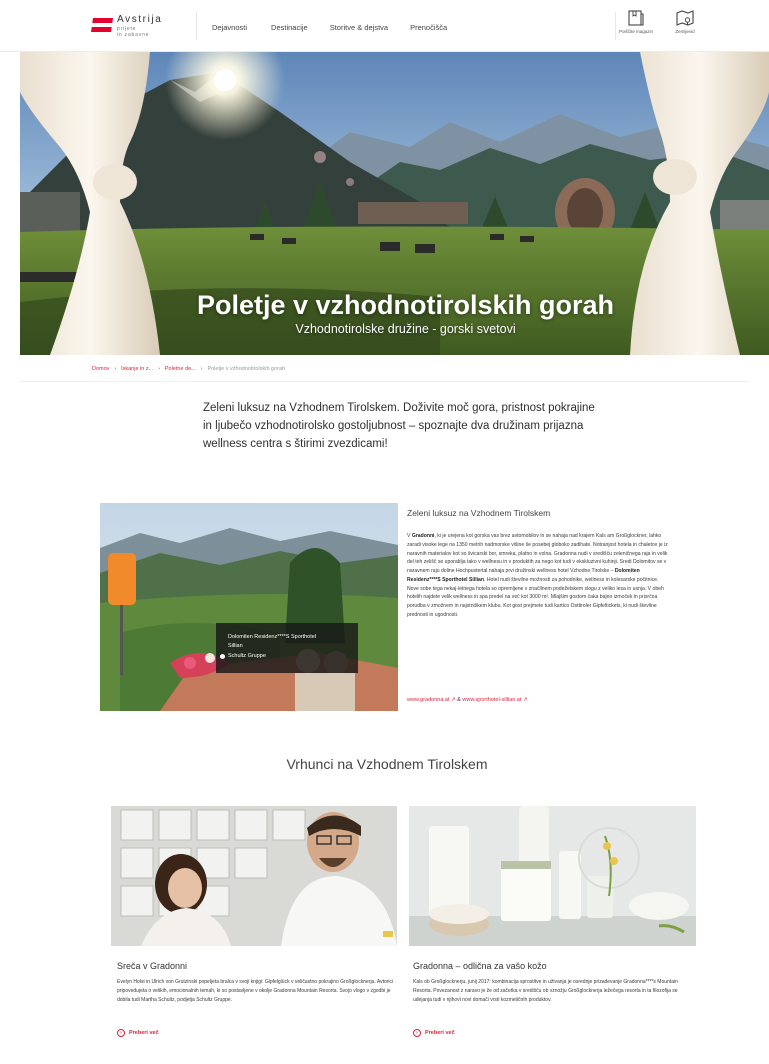  I want to click on read-more-button-1: › Preberi več, so click(138, 1033).